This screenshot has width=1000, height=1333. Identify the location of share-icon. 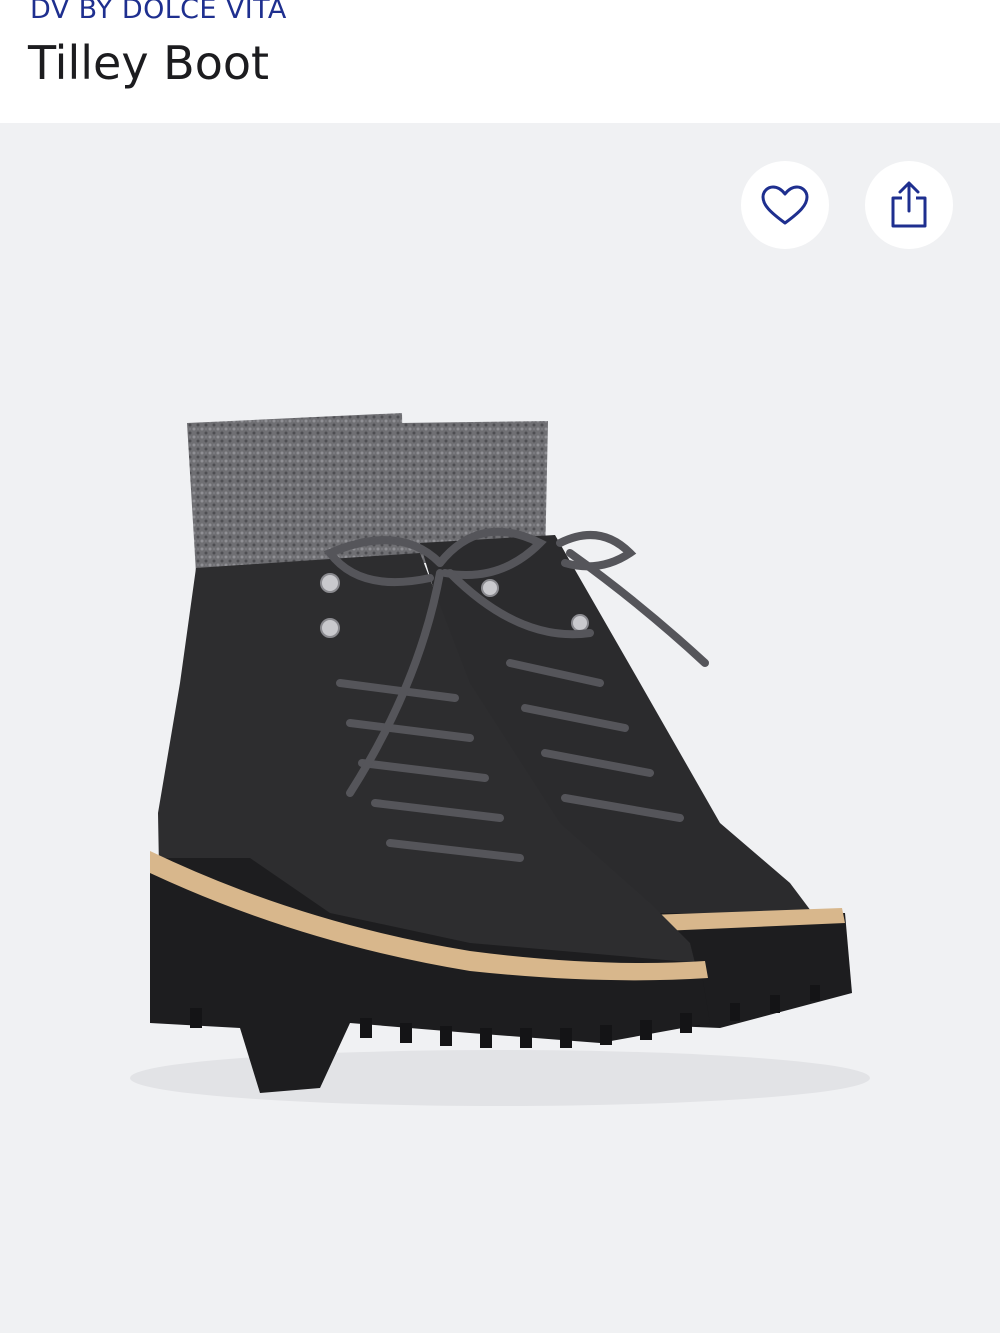
(909, 204).